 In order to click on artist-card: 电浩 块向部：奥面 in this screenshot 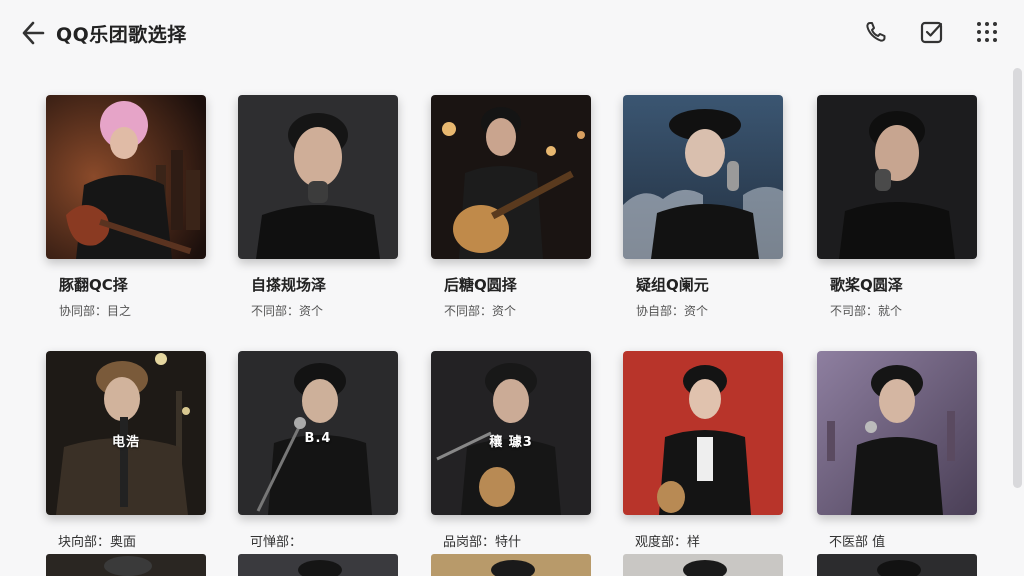, I will do `click(126, 450)`.